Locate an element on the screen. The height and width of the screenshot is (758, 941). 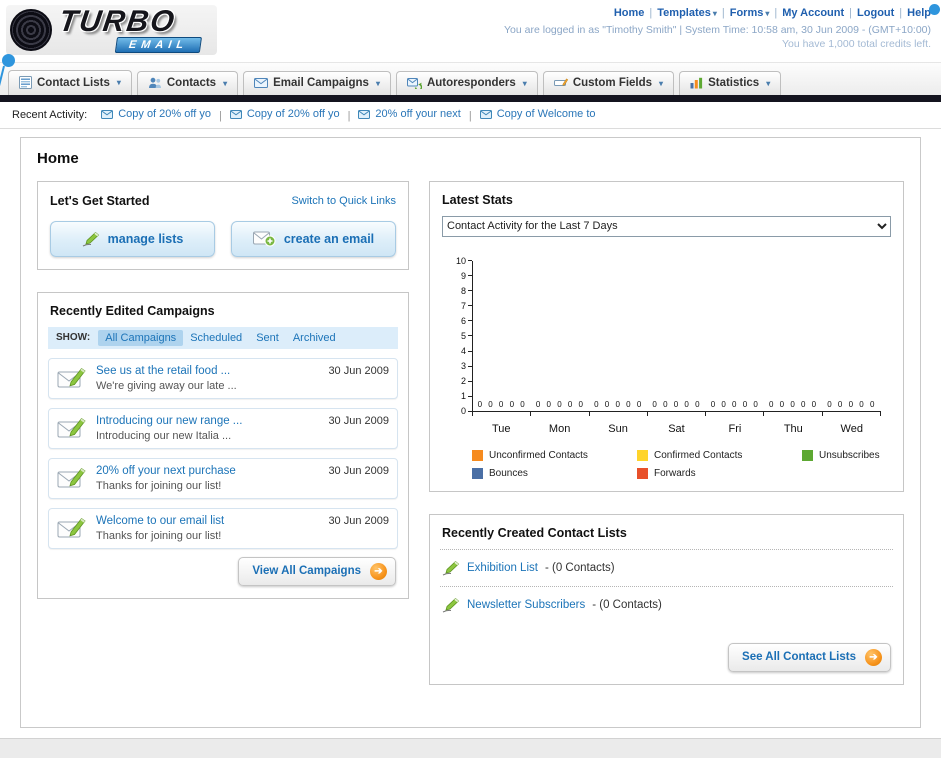
autoresponders-icon is located at coordinates (414, 83).